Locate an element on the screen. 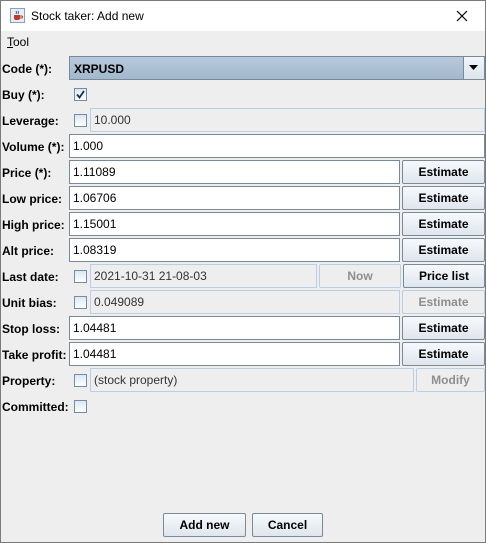 The height and width of the screenshot is (543, 486). unit-bias-estimate-button: Estimate is located at coordinates (443, 302).